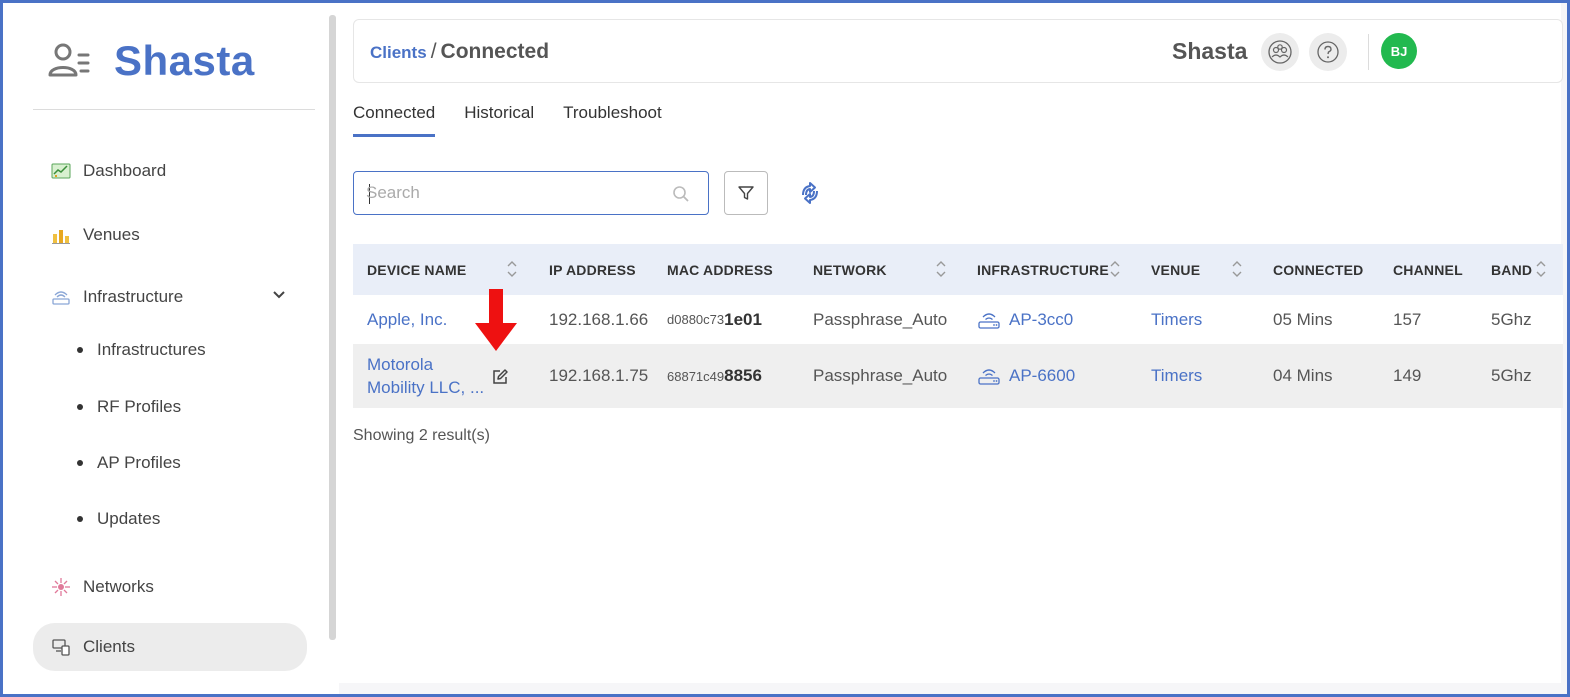  I want to click on sidebar-subitem-label: Updates, so click(129, 518).